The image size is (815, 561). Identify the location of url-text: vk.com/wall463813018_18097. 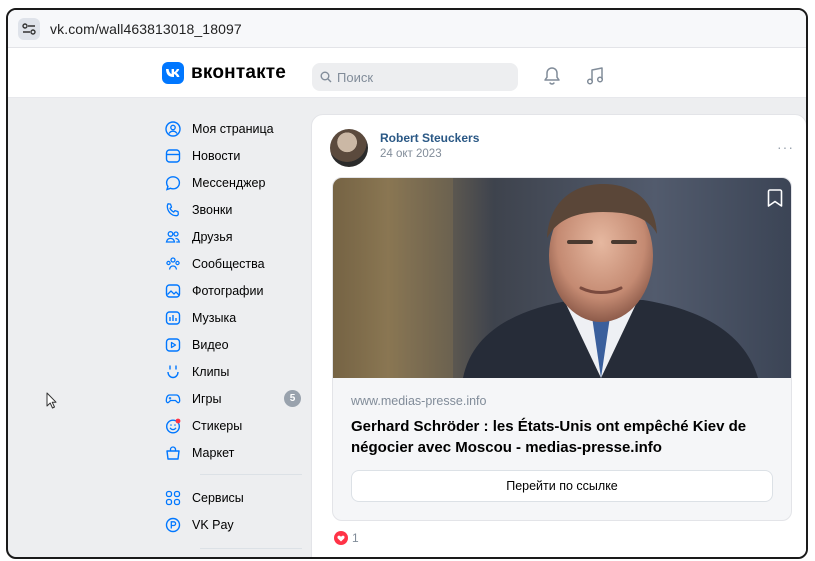
(146, 29).